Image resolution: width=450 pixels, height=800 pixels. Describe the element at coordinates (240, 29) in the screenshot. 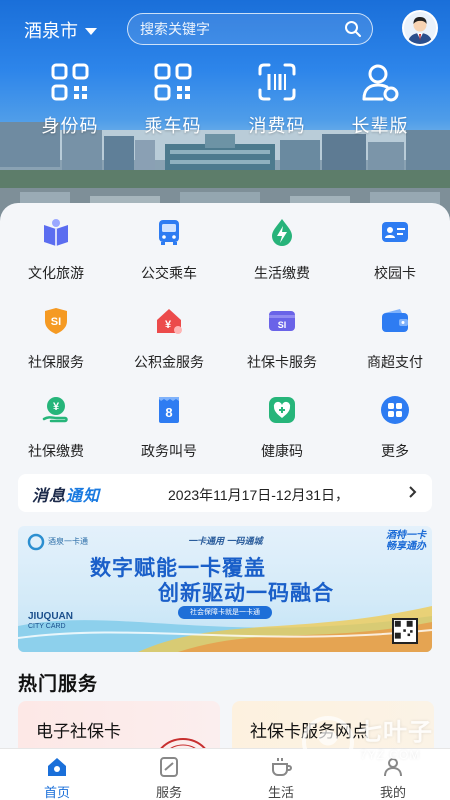

I see `search-input` at that location.